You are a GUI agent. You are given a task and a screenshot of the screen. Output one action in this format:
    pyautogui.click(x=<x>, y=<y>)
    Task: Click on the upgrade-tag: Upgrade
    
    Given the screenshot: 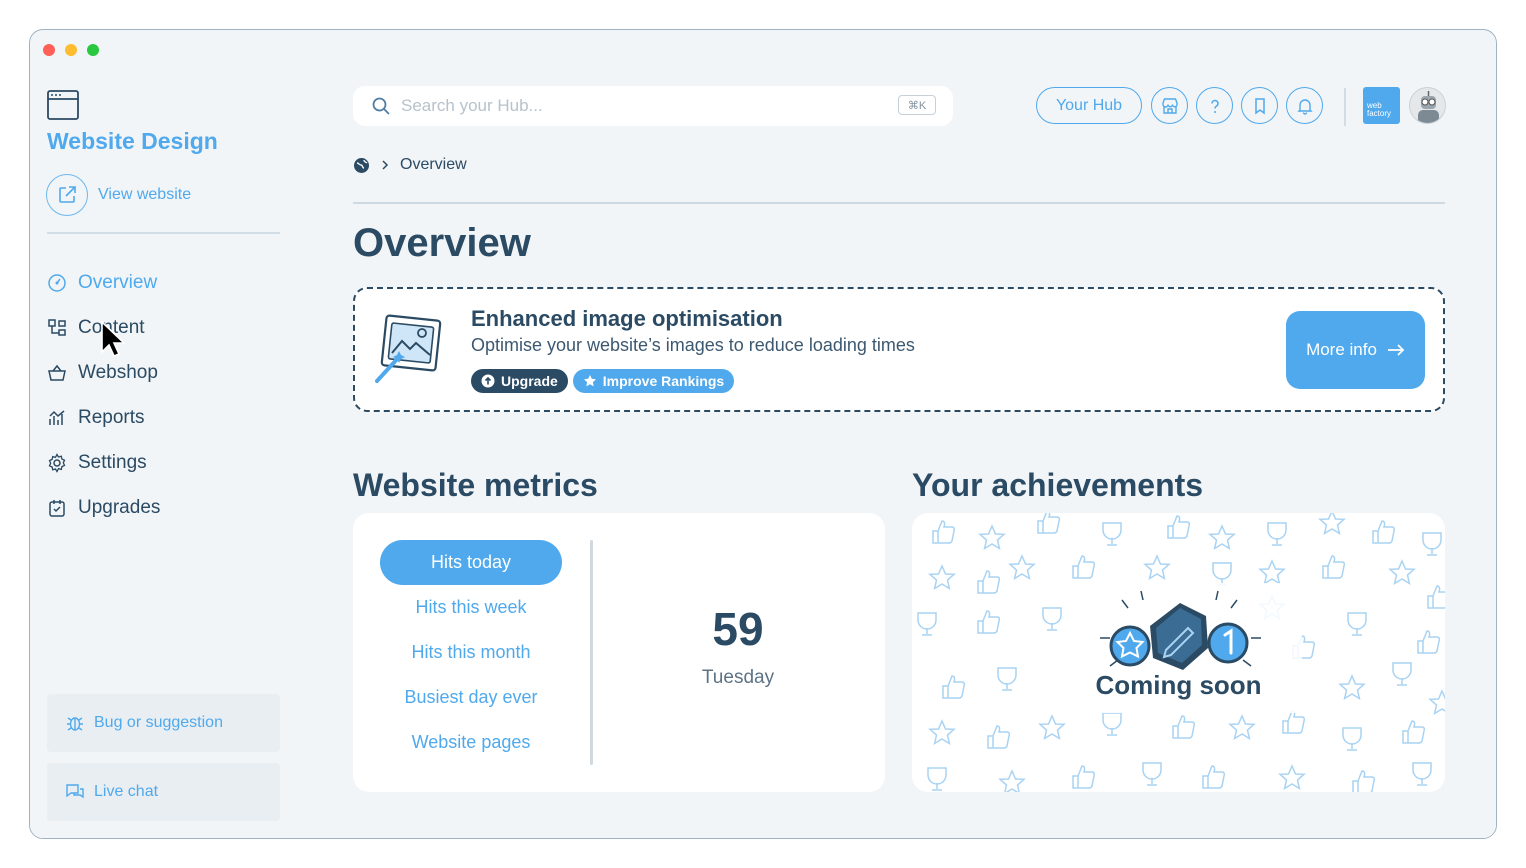 What is the action you would take?
    pyautogui.click(x=519, y=381)
    